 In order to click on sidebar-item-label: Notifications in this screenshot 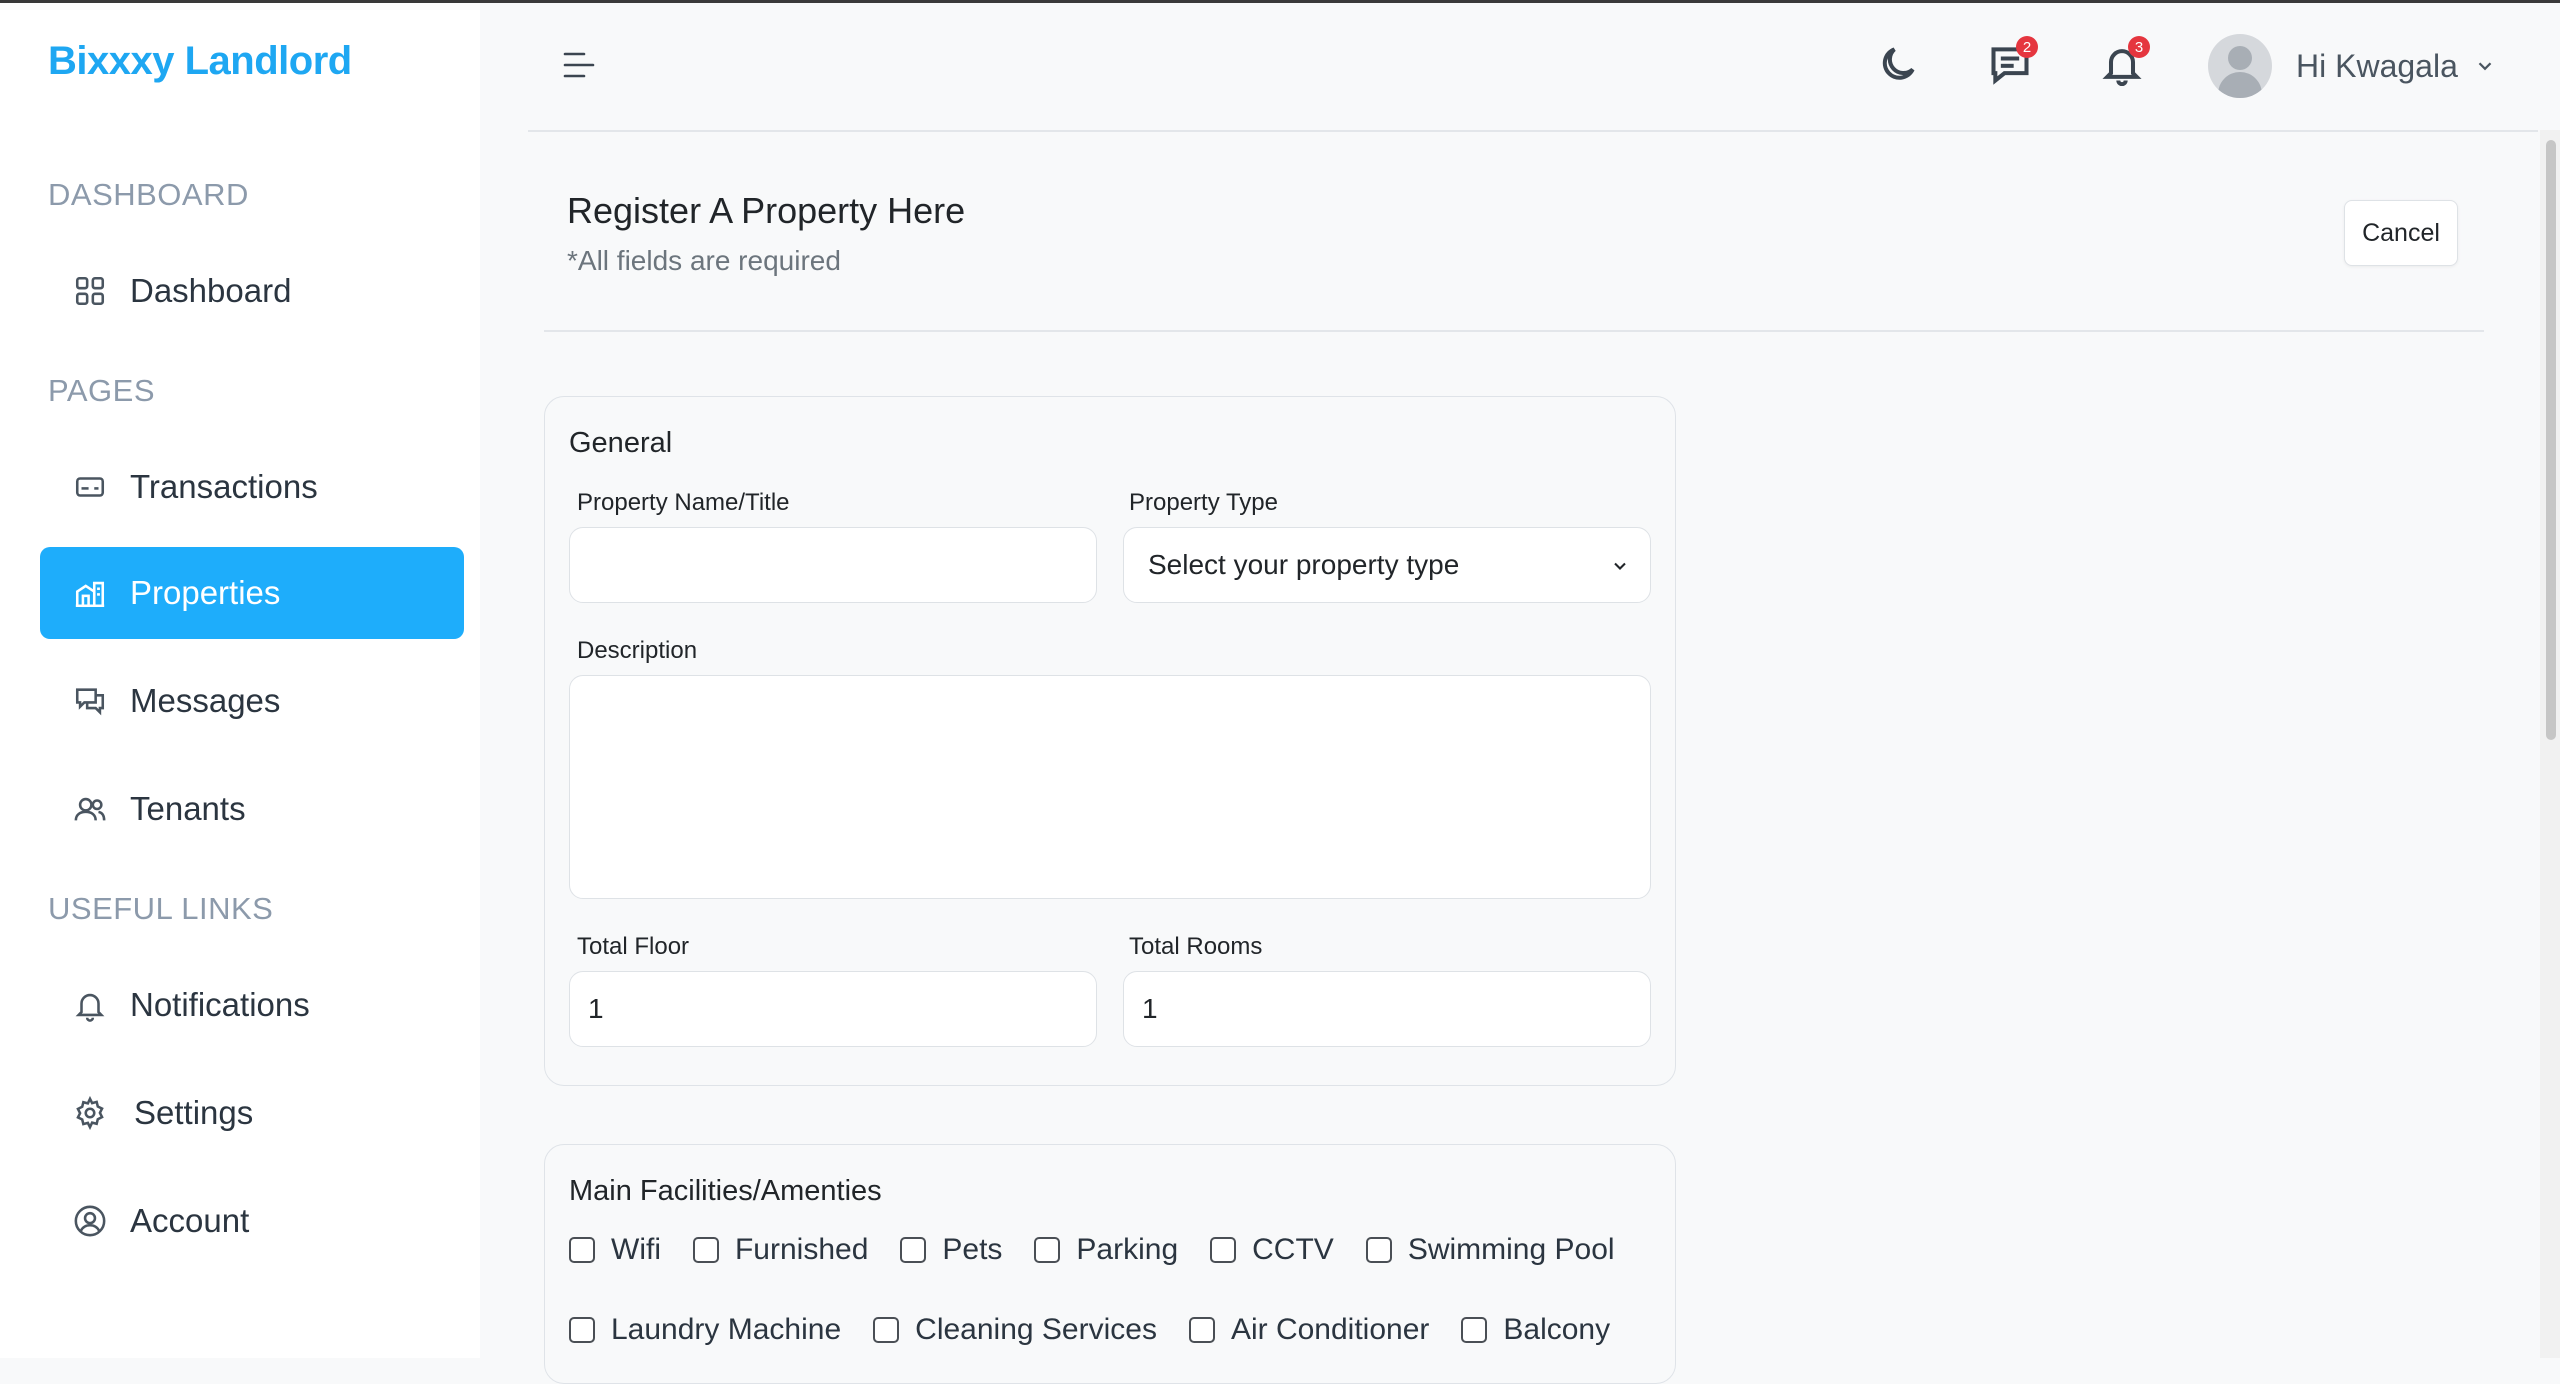, I will do `click(220, 1004)`.